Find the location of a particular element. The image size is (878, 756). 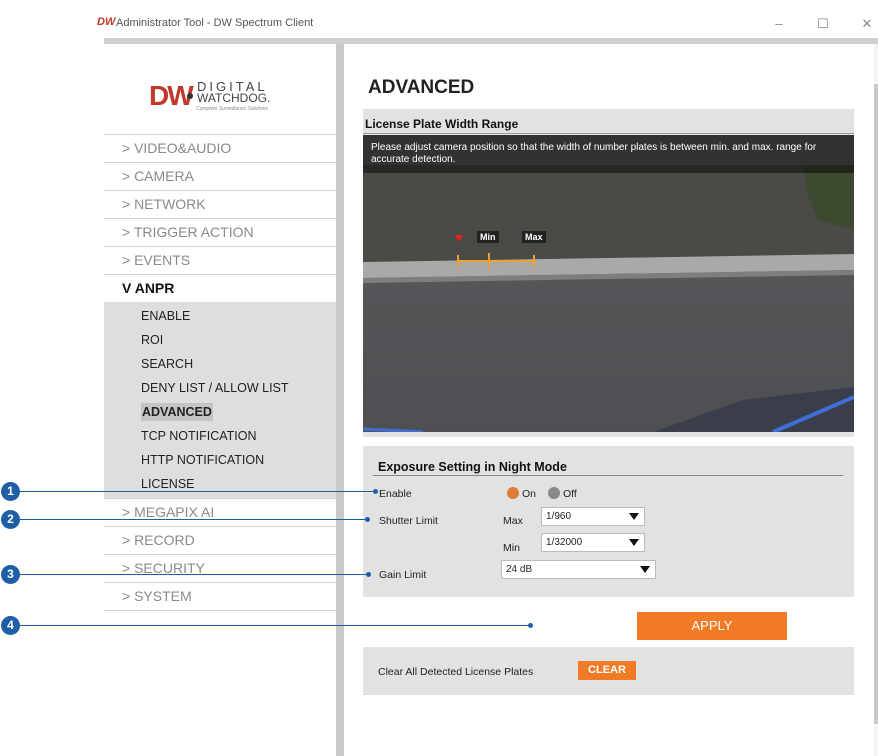

sub-license-label: LICENSE is located at coordinates (168, 484).